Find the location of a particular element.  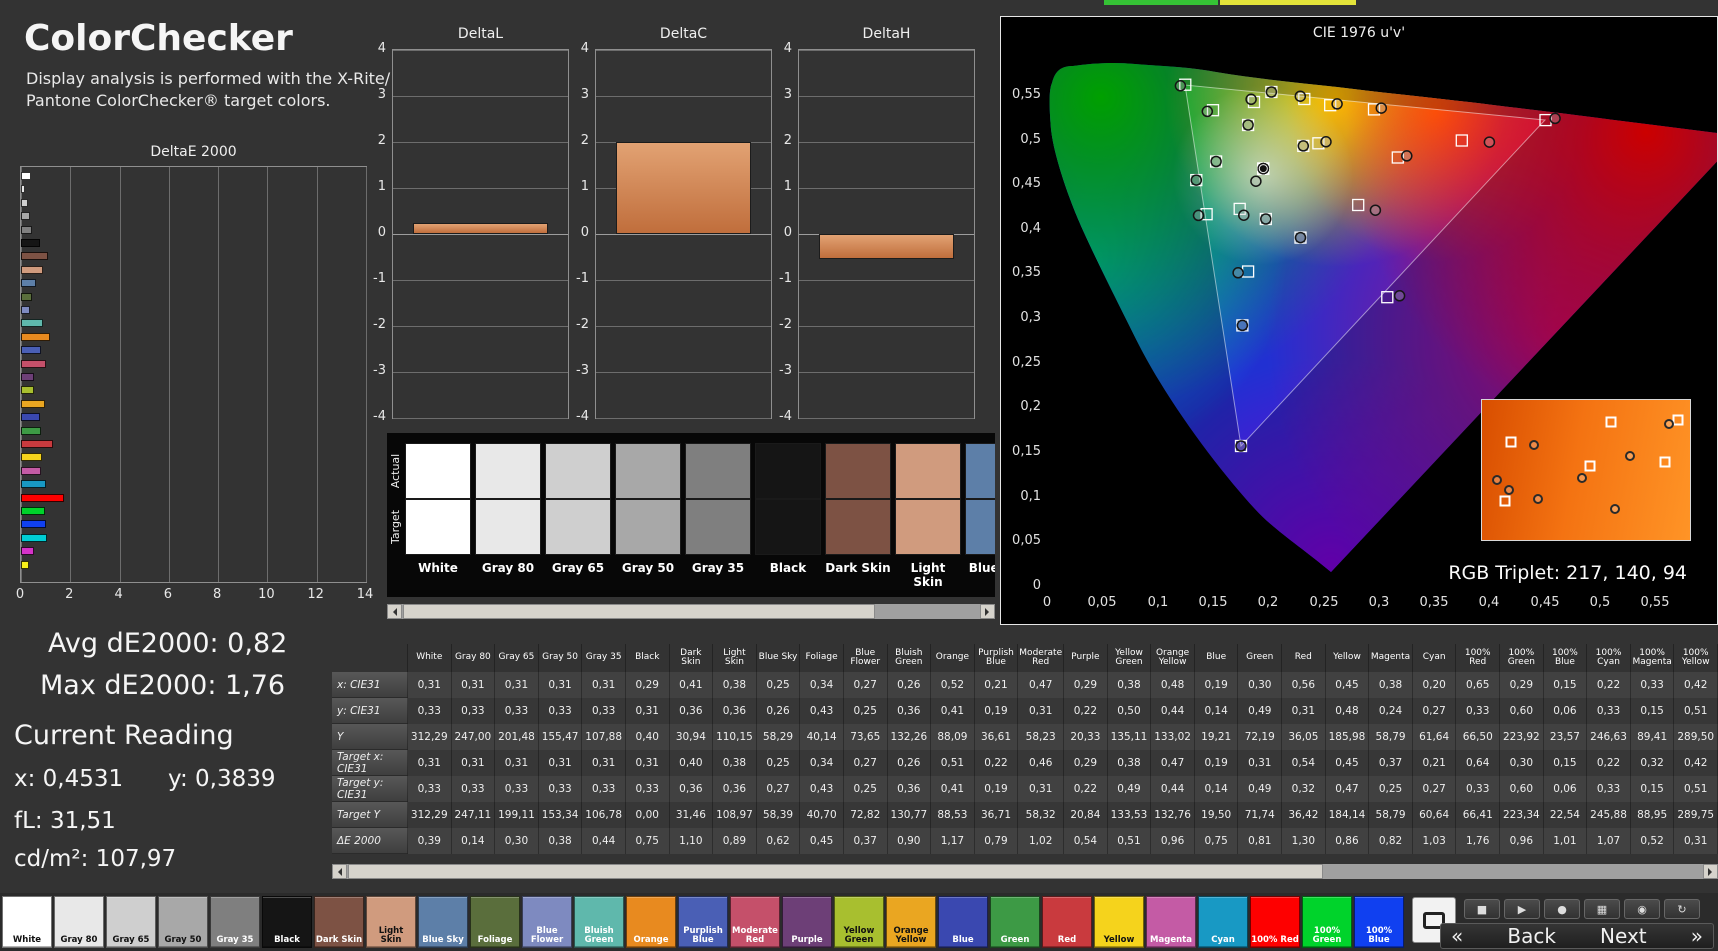

next-arrow-icon: » is located at coordinates (1697, 936).